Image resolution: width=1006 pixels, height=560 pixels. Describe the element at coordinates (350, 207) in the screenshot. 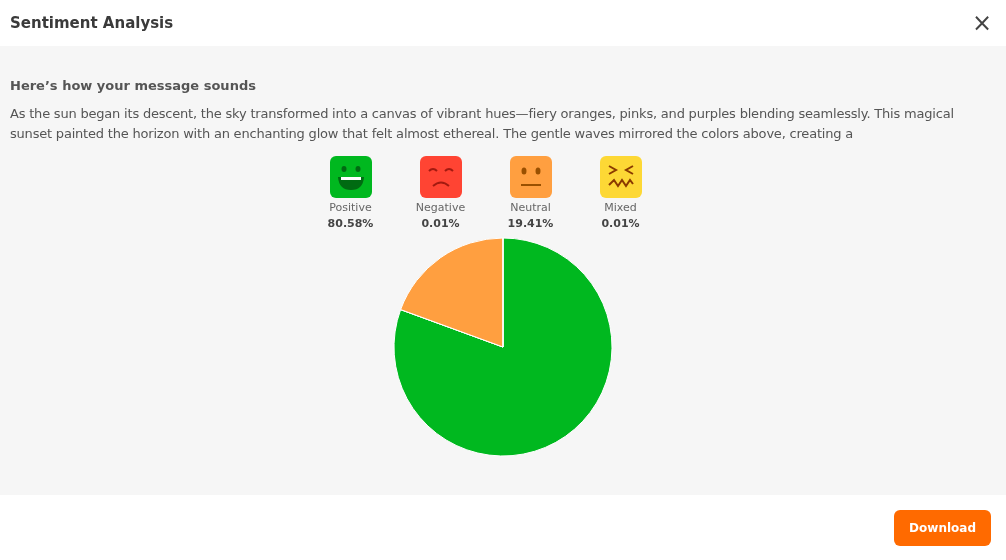

I see `sentiment-label: Positive` at that location.